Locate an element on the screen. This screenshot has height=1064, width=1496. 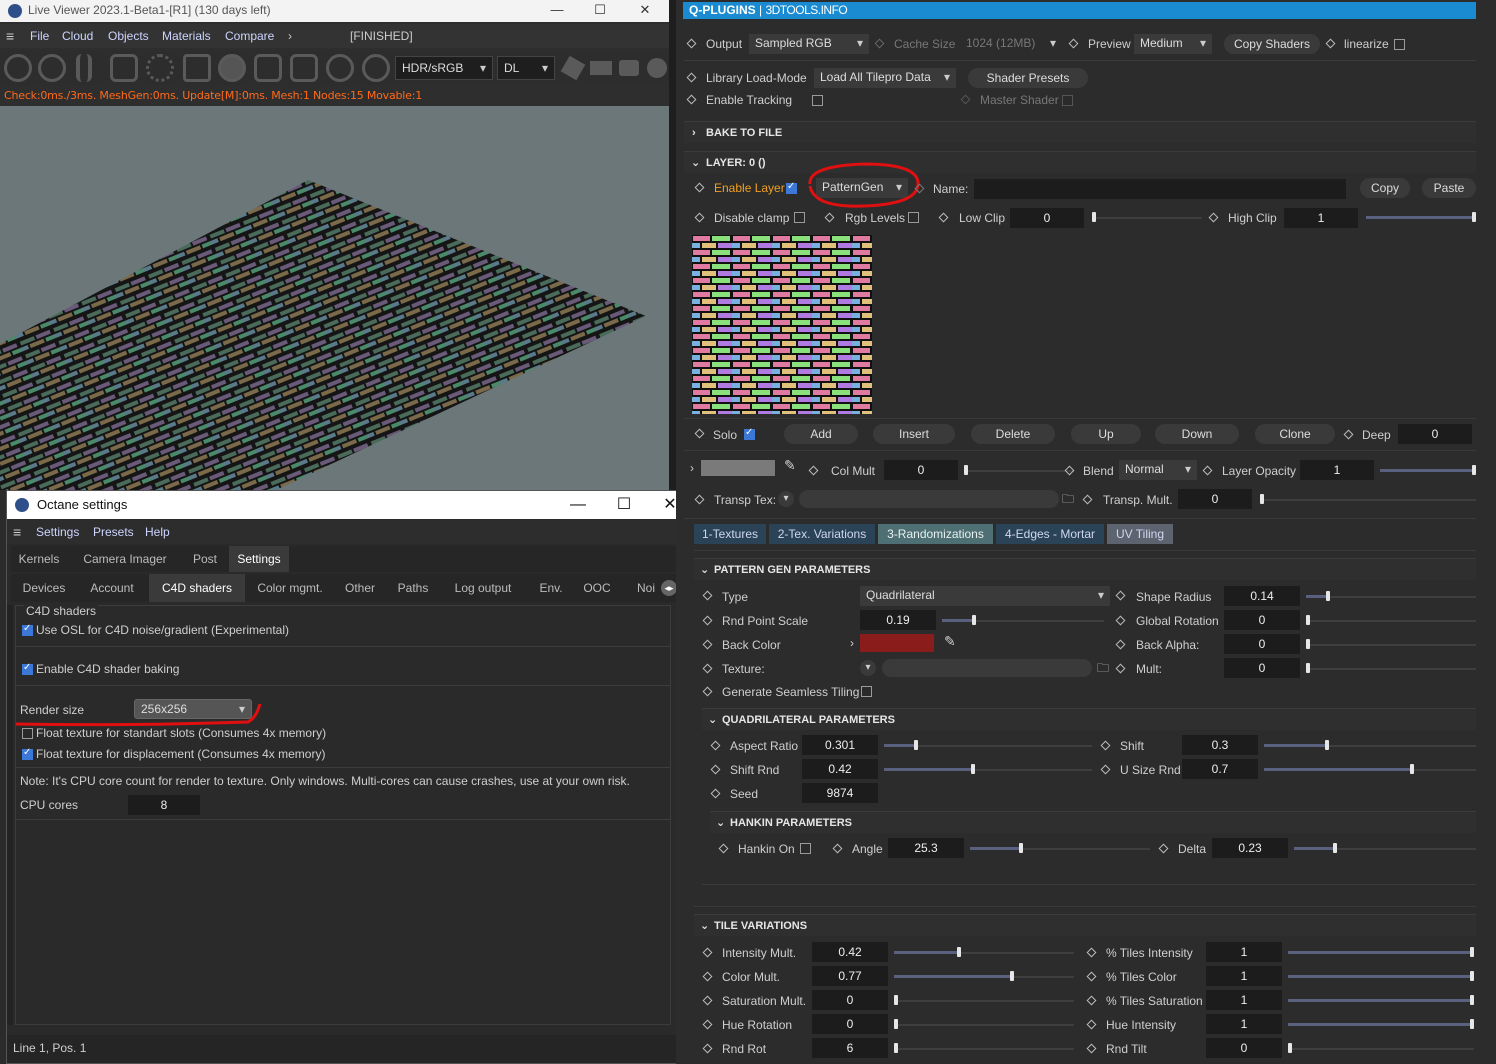
shift-slider-bg is located at coordinates (1401, 746).